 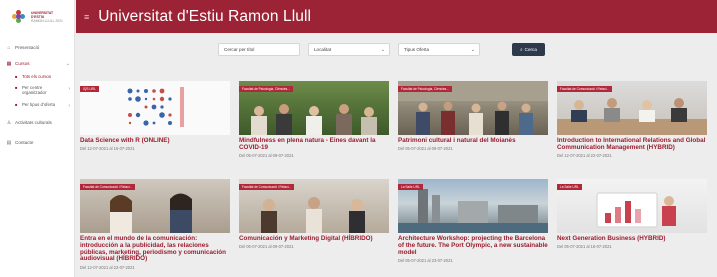 I want to click on sidebar-item-label: Contacte, so click(x=24, y=142).